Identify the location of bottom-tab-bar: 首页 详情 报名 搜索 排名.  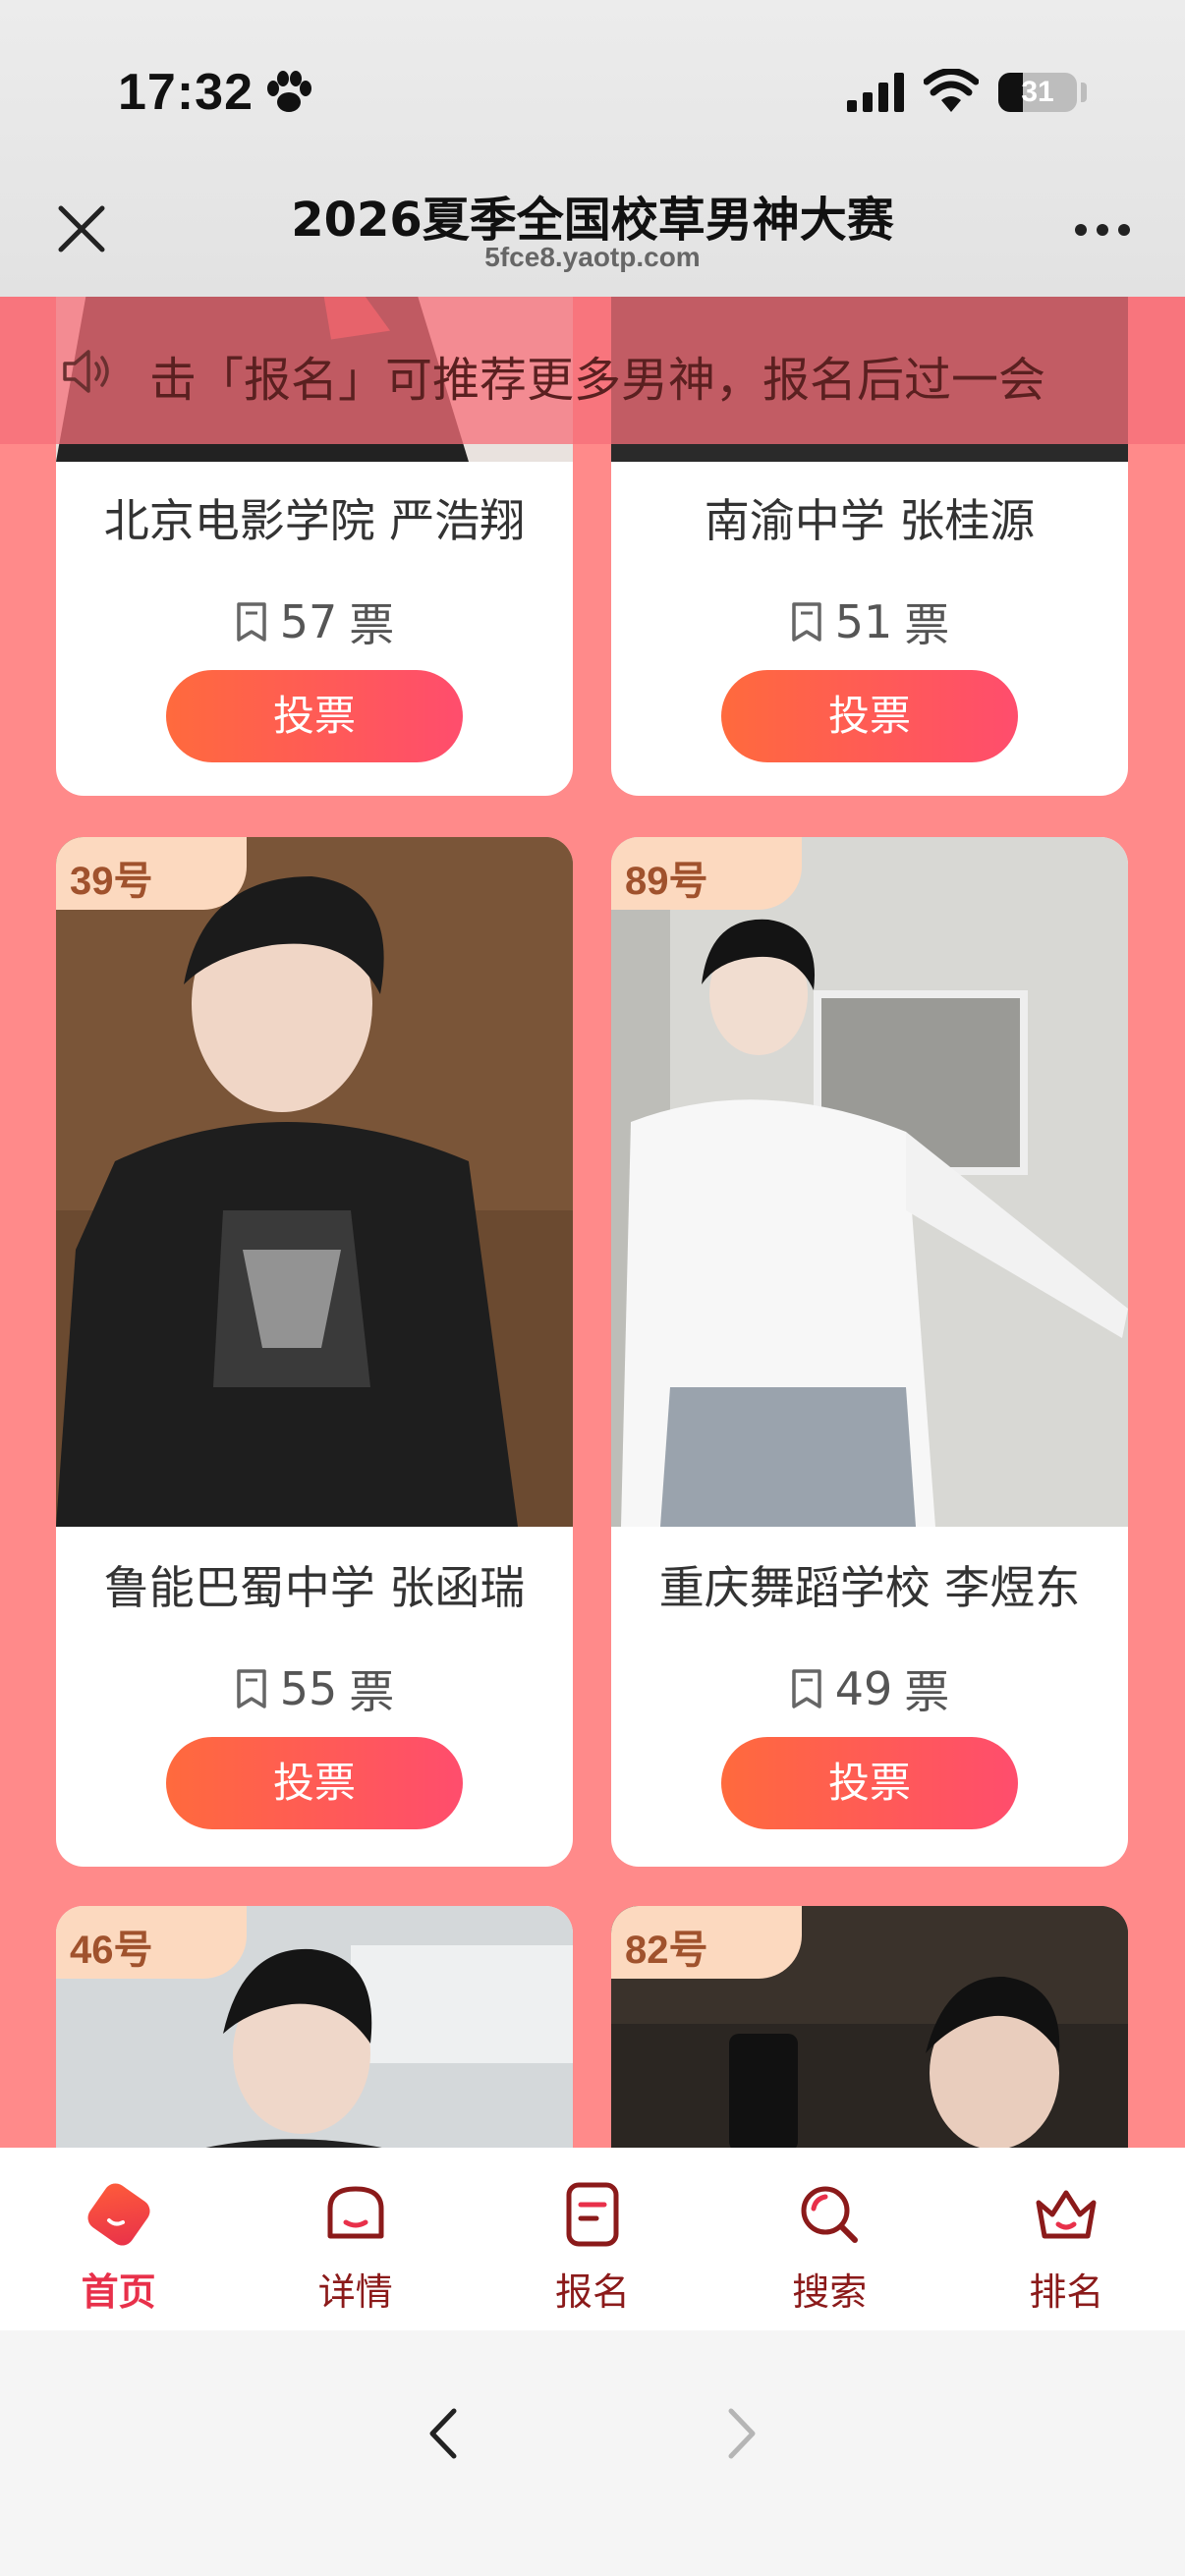
(592, 2239).